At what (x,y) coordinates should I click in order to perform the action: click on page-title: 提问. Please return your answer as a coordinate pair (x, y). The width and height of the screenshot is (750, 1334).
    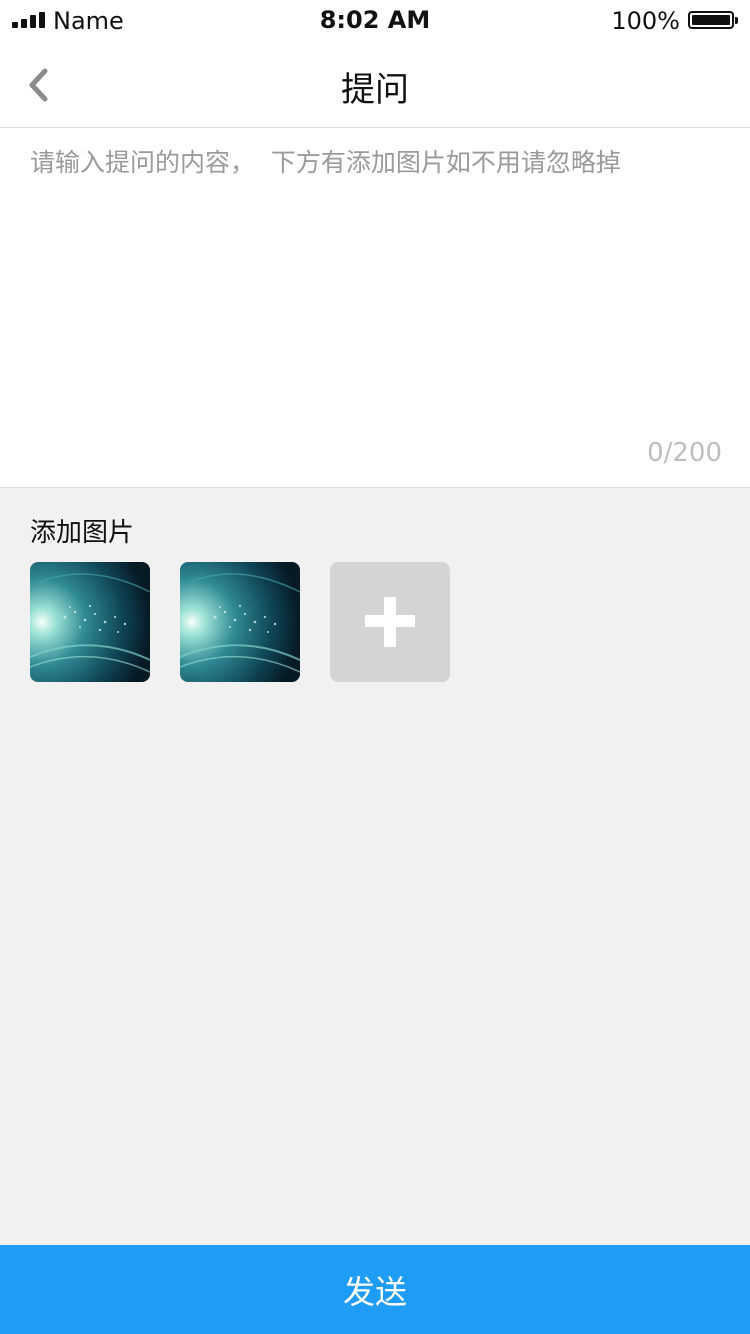
    Looking at the image, I should click on (375, 90).